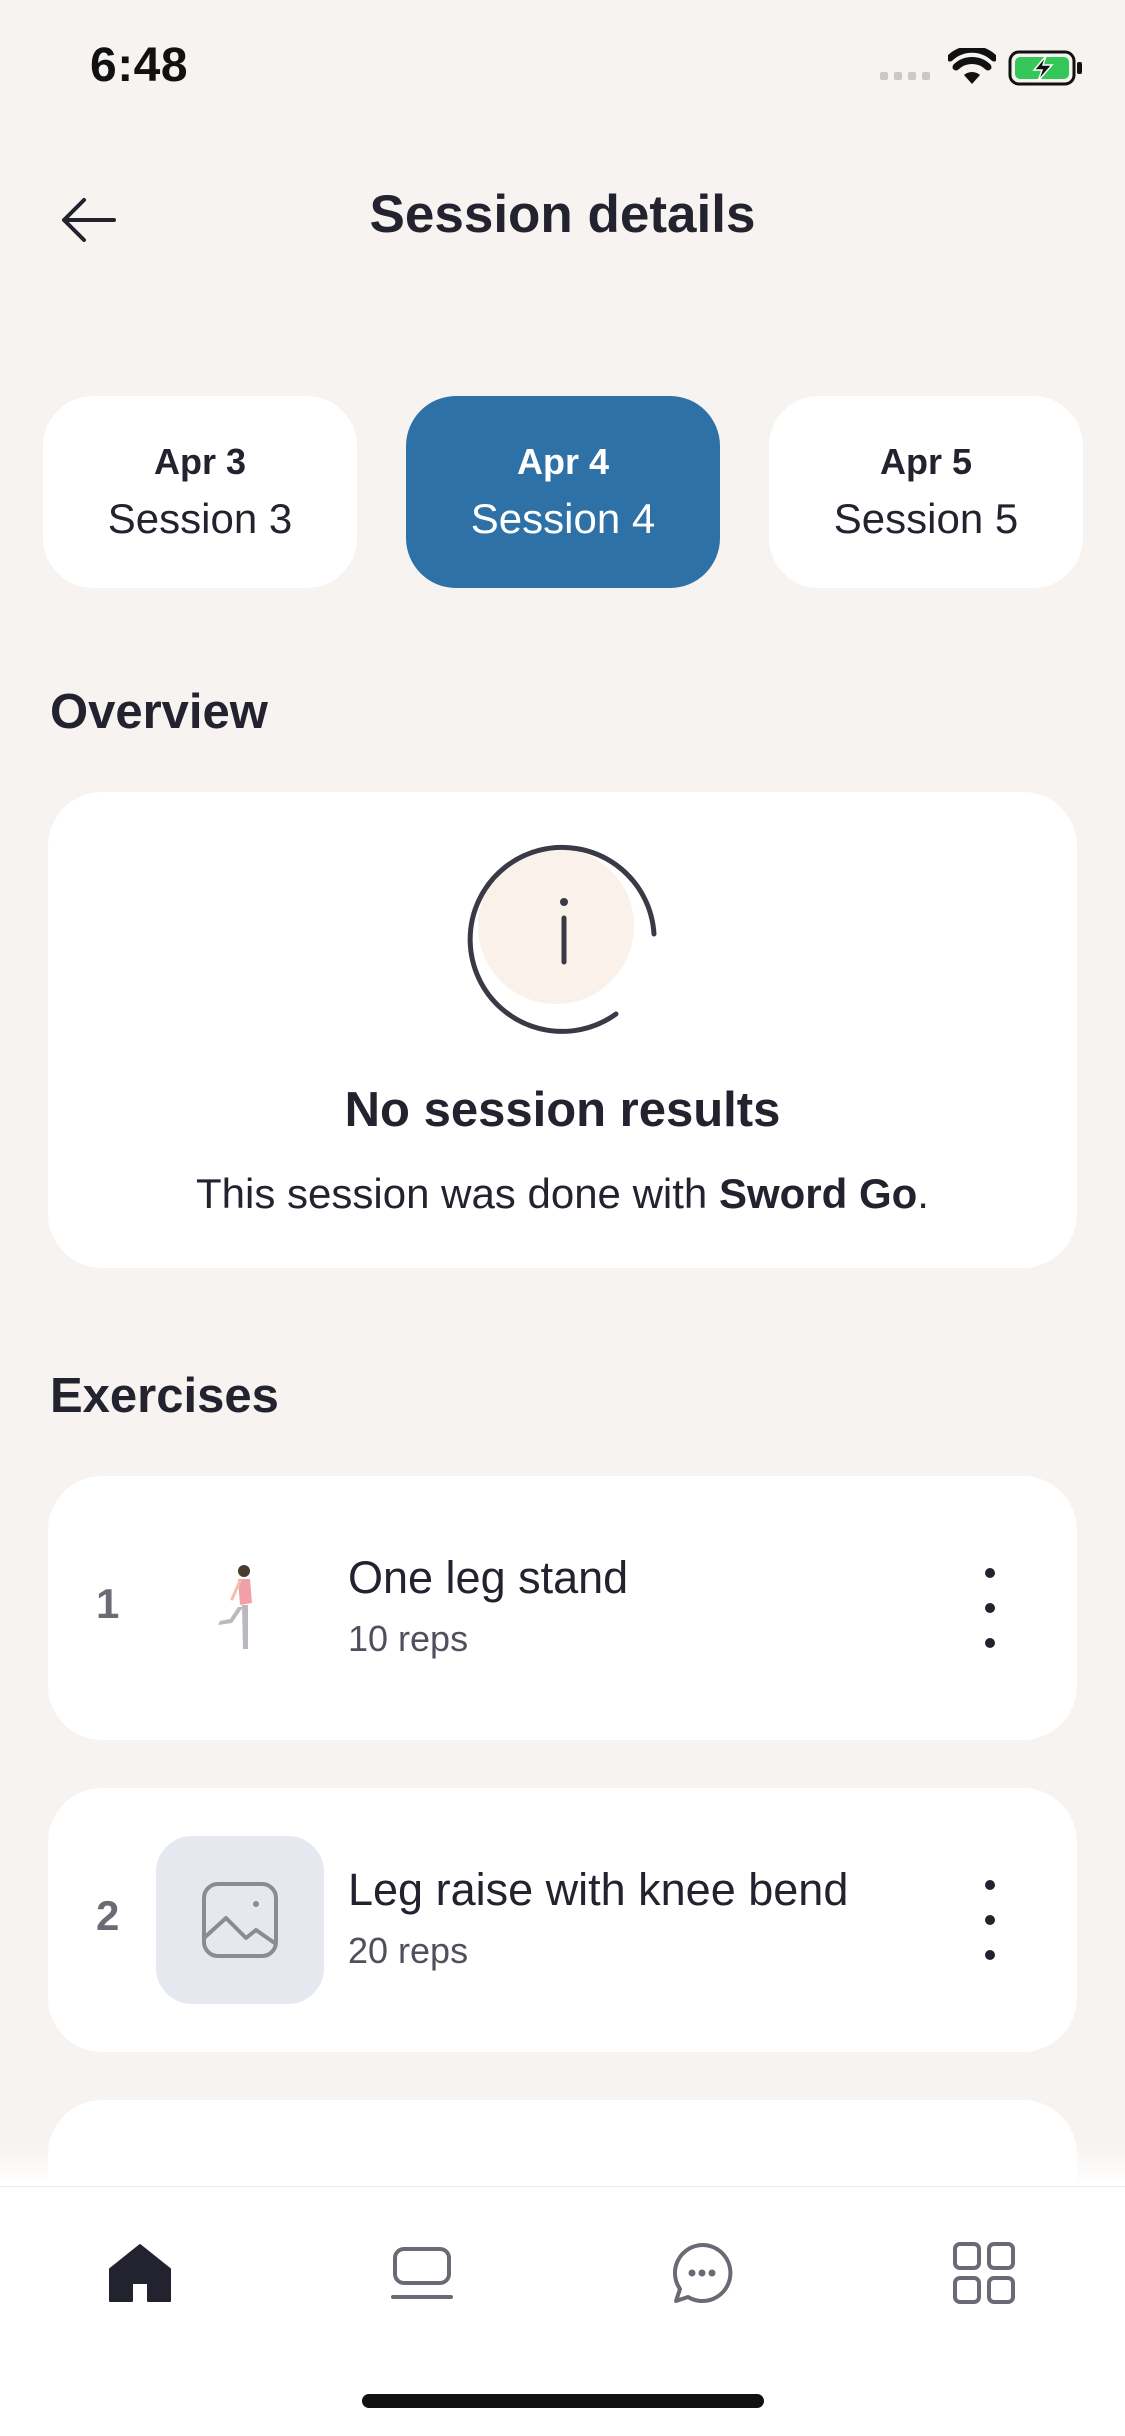 This screenshot has height=2436, width=1125. I want to click on status-time: 6:48, so click(139, 65).